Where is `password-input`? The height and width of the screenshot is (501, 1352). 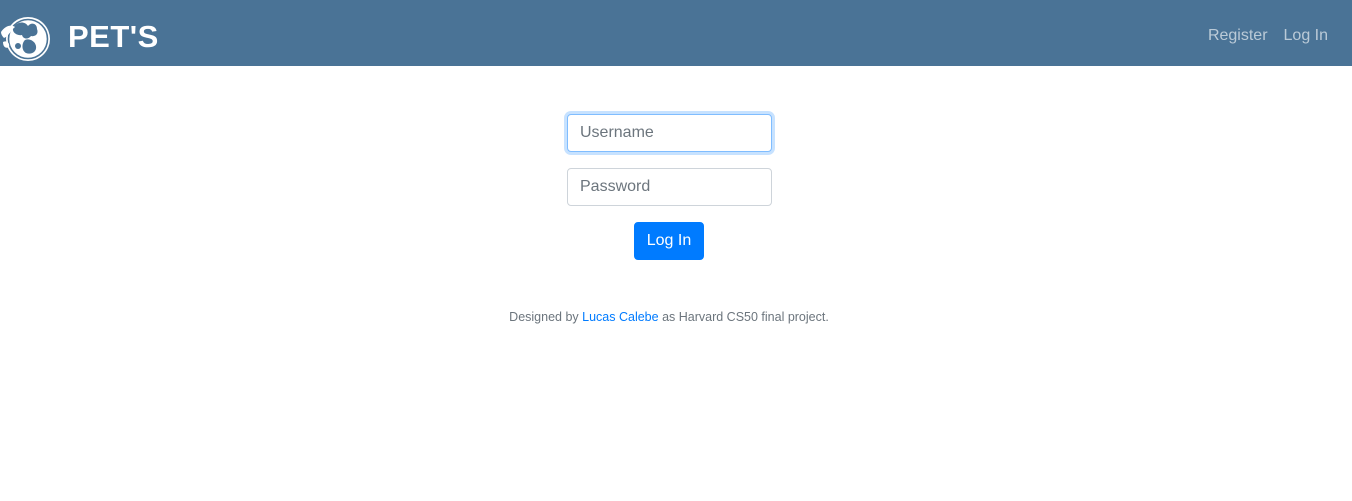 password-input is located at coordinates (669, 187).